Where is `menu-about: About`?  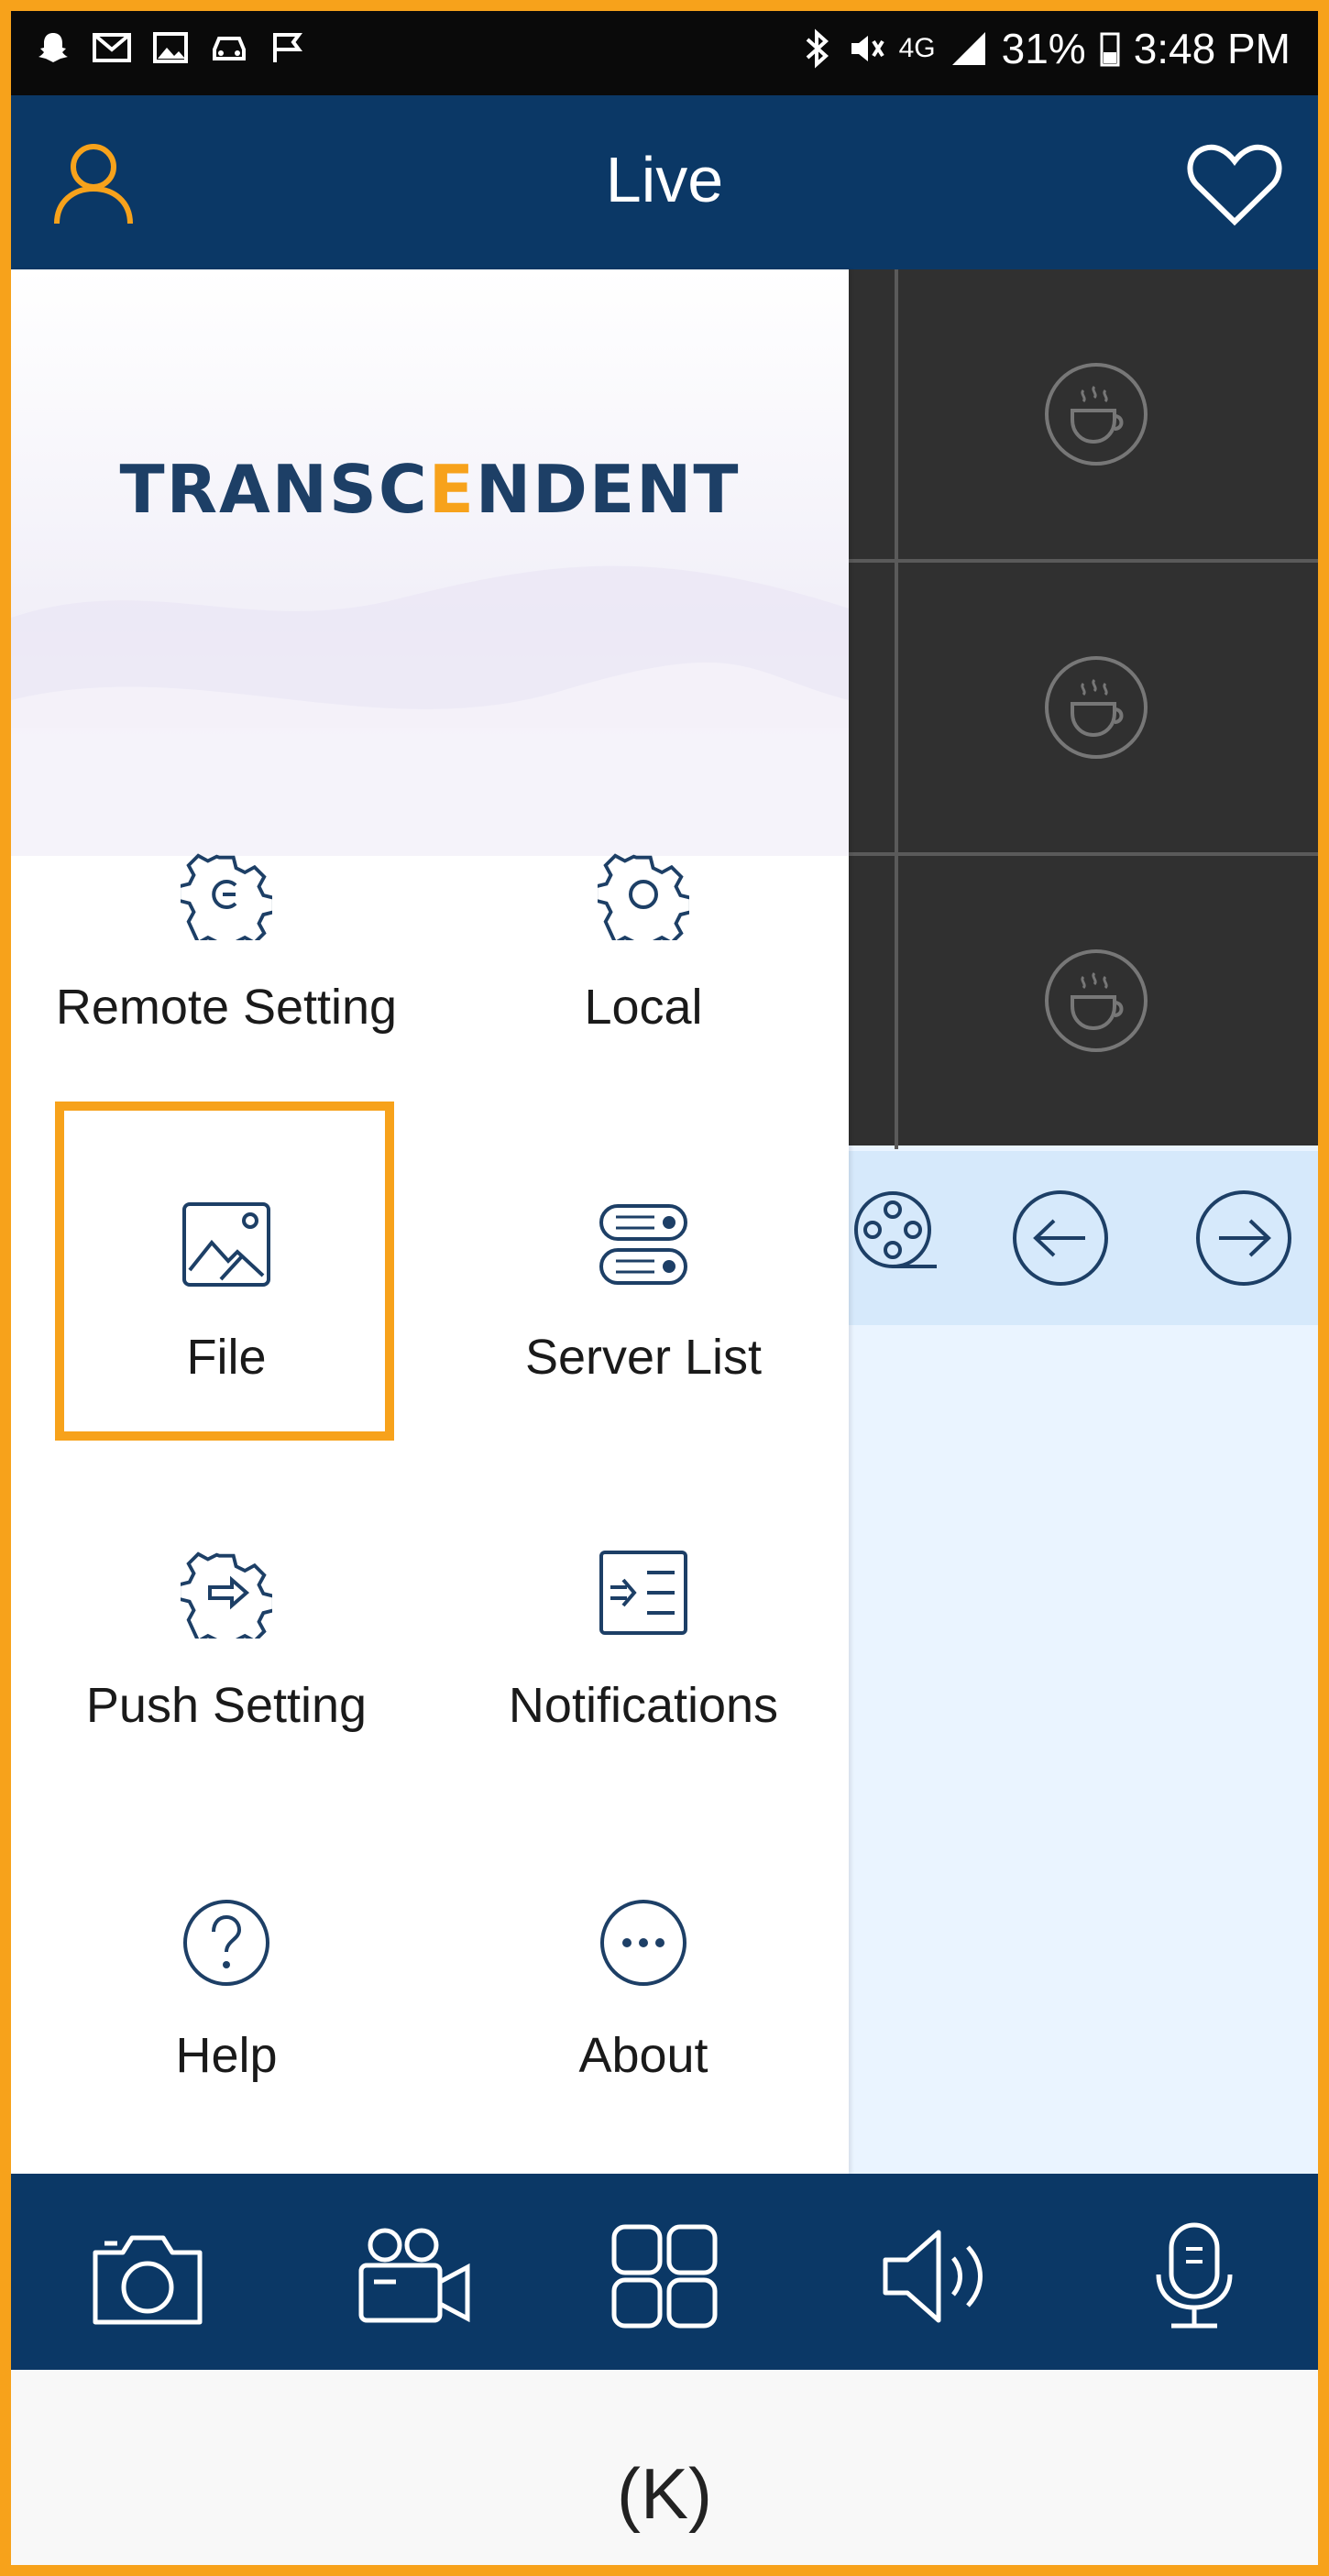
menu-about: About is located at coordinates (643, 2016).